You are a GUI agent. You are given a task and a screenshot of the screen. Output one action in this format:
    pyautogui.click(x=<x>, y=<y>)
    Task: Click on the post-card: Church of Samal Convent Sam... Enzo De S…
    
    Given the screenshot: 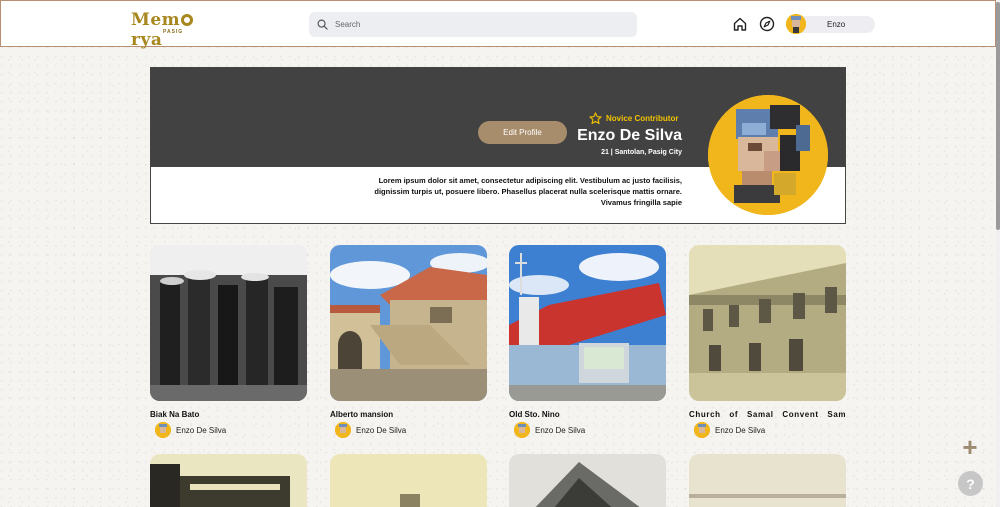 What is the action you would take?
    pyautogui.click(x=767, y=341)
    